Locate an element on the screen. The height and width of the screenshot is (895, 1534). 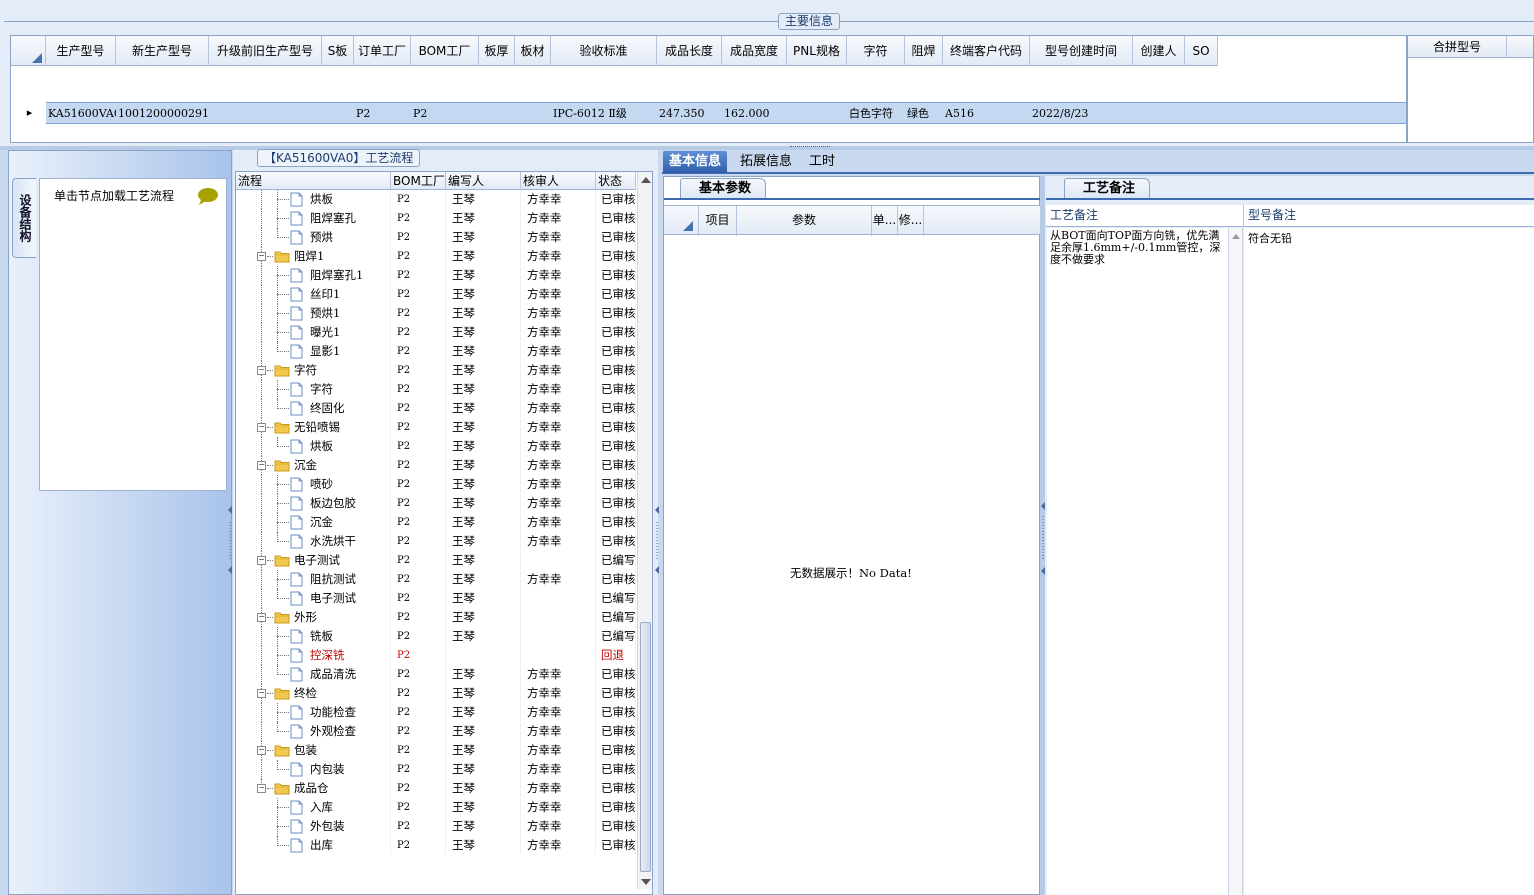
middle-splitter-handle is located at coordinates (657, 535).